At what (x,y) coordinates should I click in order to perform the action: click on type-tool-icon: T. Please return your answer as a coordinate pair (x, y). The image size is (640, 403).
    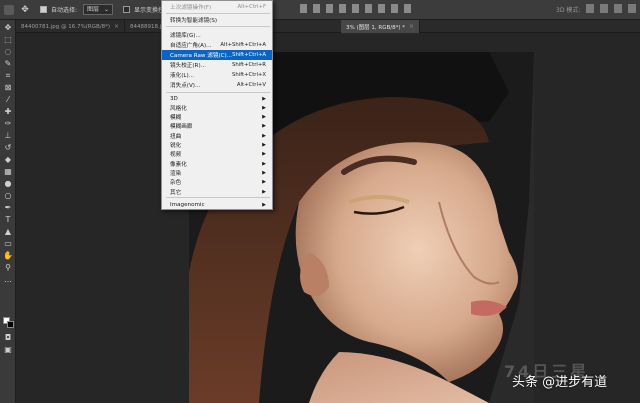
    Looking at the image, I should click on (8, 220).